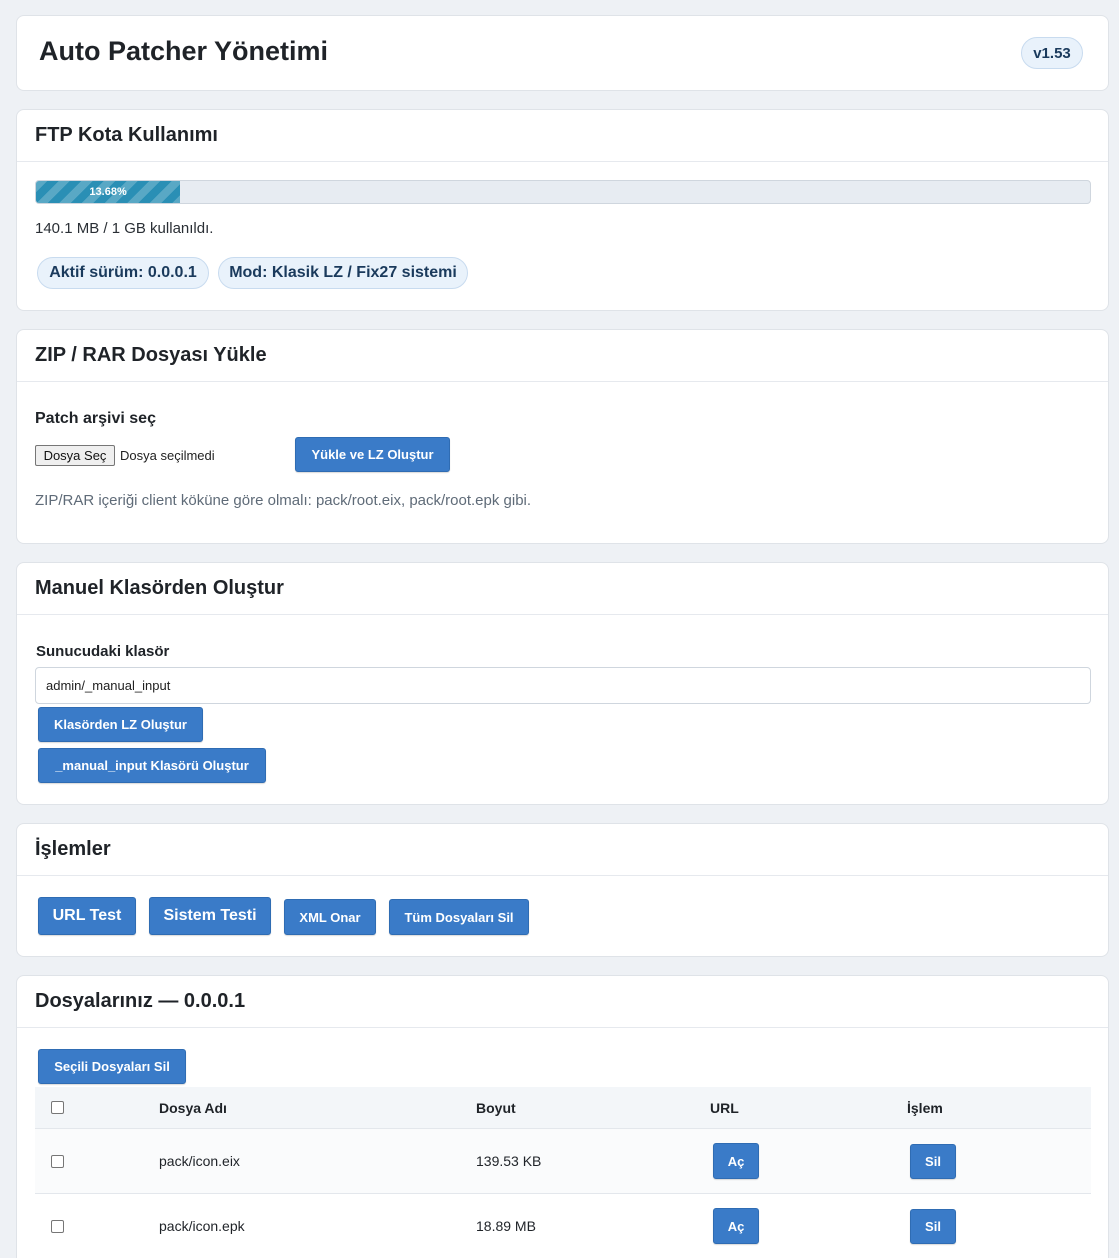  Describe the element at coordinates (124, 228) in the screenshot. I see `quota-usage-text: 140.1 MB / 1 GB kullanıldı.` at that location.